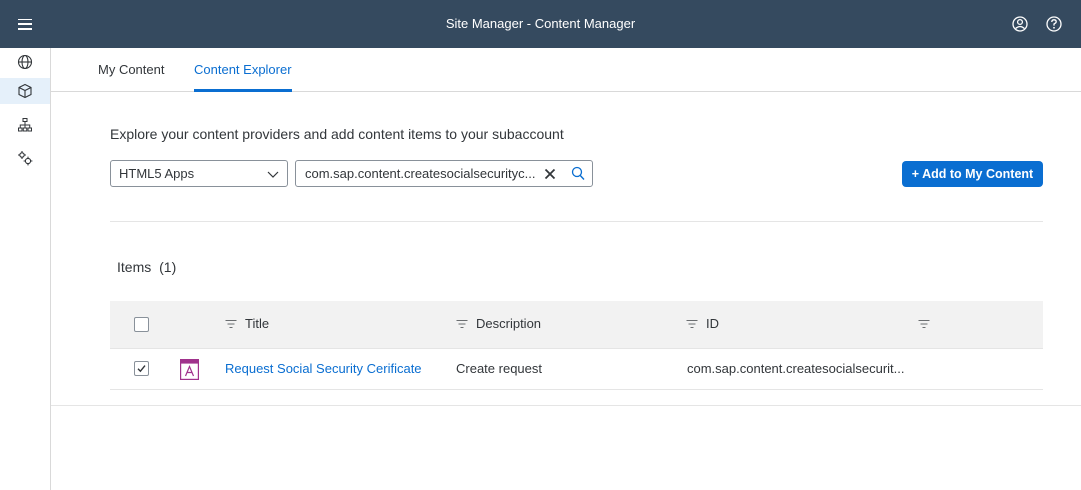 The width and height of the screenshot is (1081, 490). I want to click on tab-content-explorer: Content Explorer, so click(243, 70).